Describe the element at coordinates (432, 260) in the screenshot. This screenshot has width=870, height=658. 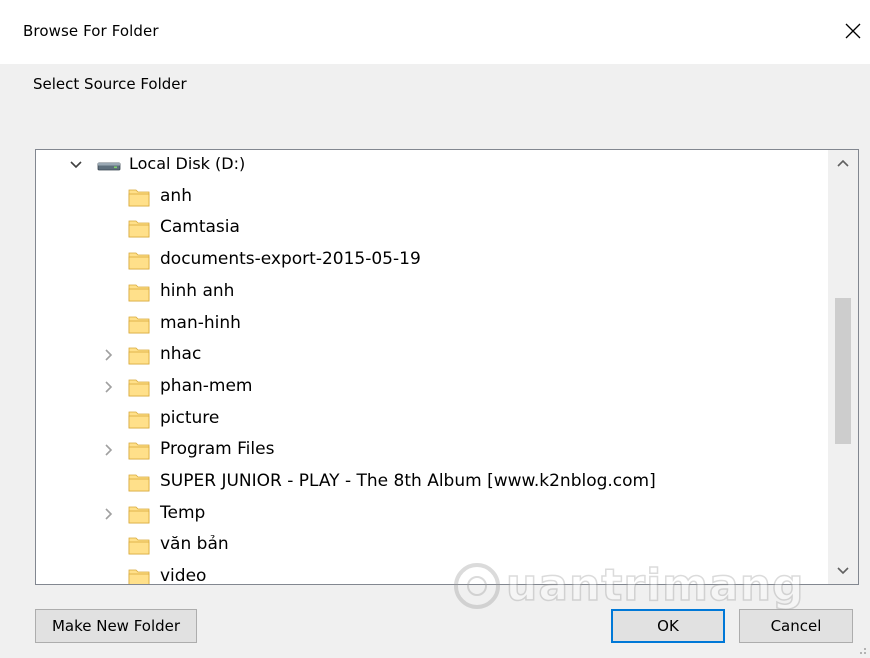
I see `tree-item-folder: documents-export-2015-05-19` at that location.